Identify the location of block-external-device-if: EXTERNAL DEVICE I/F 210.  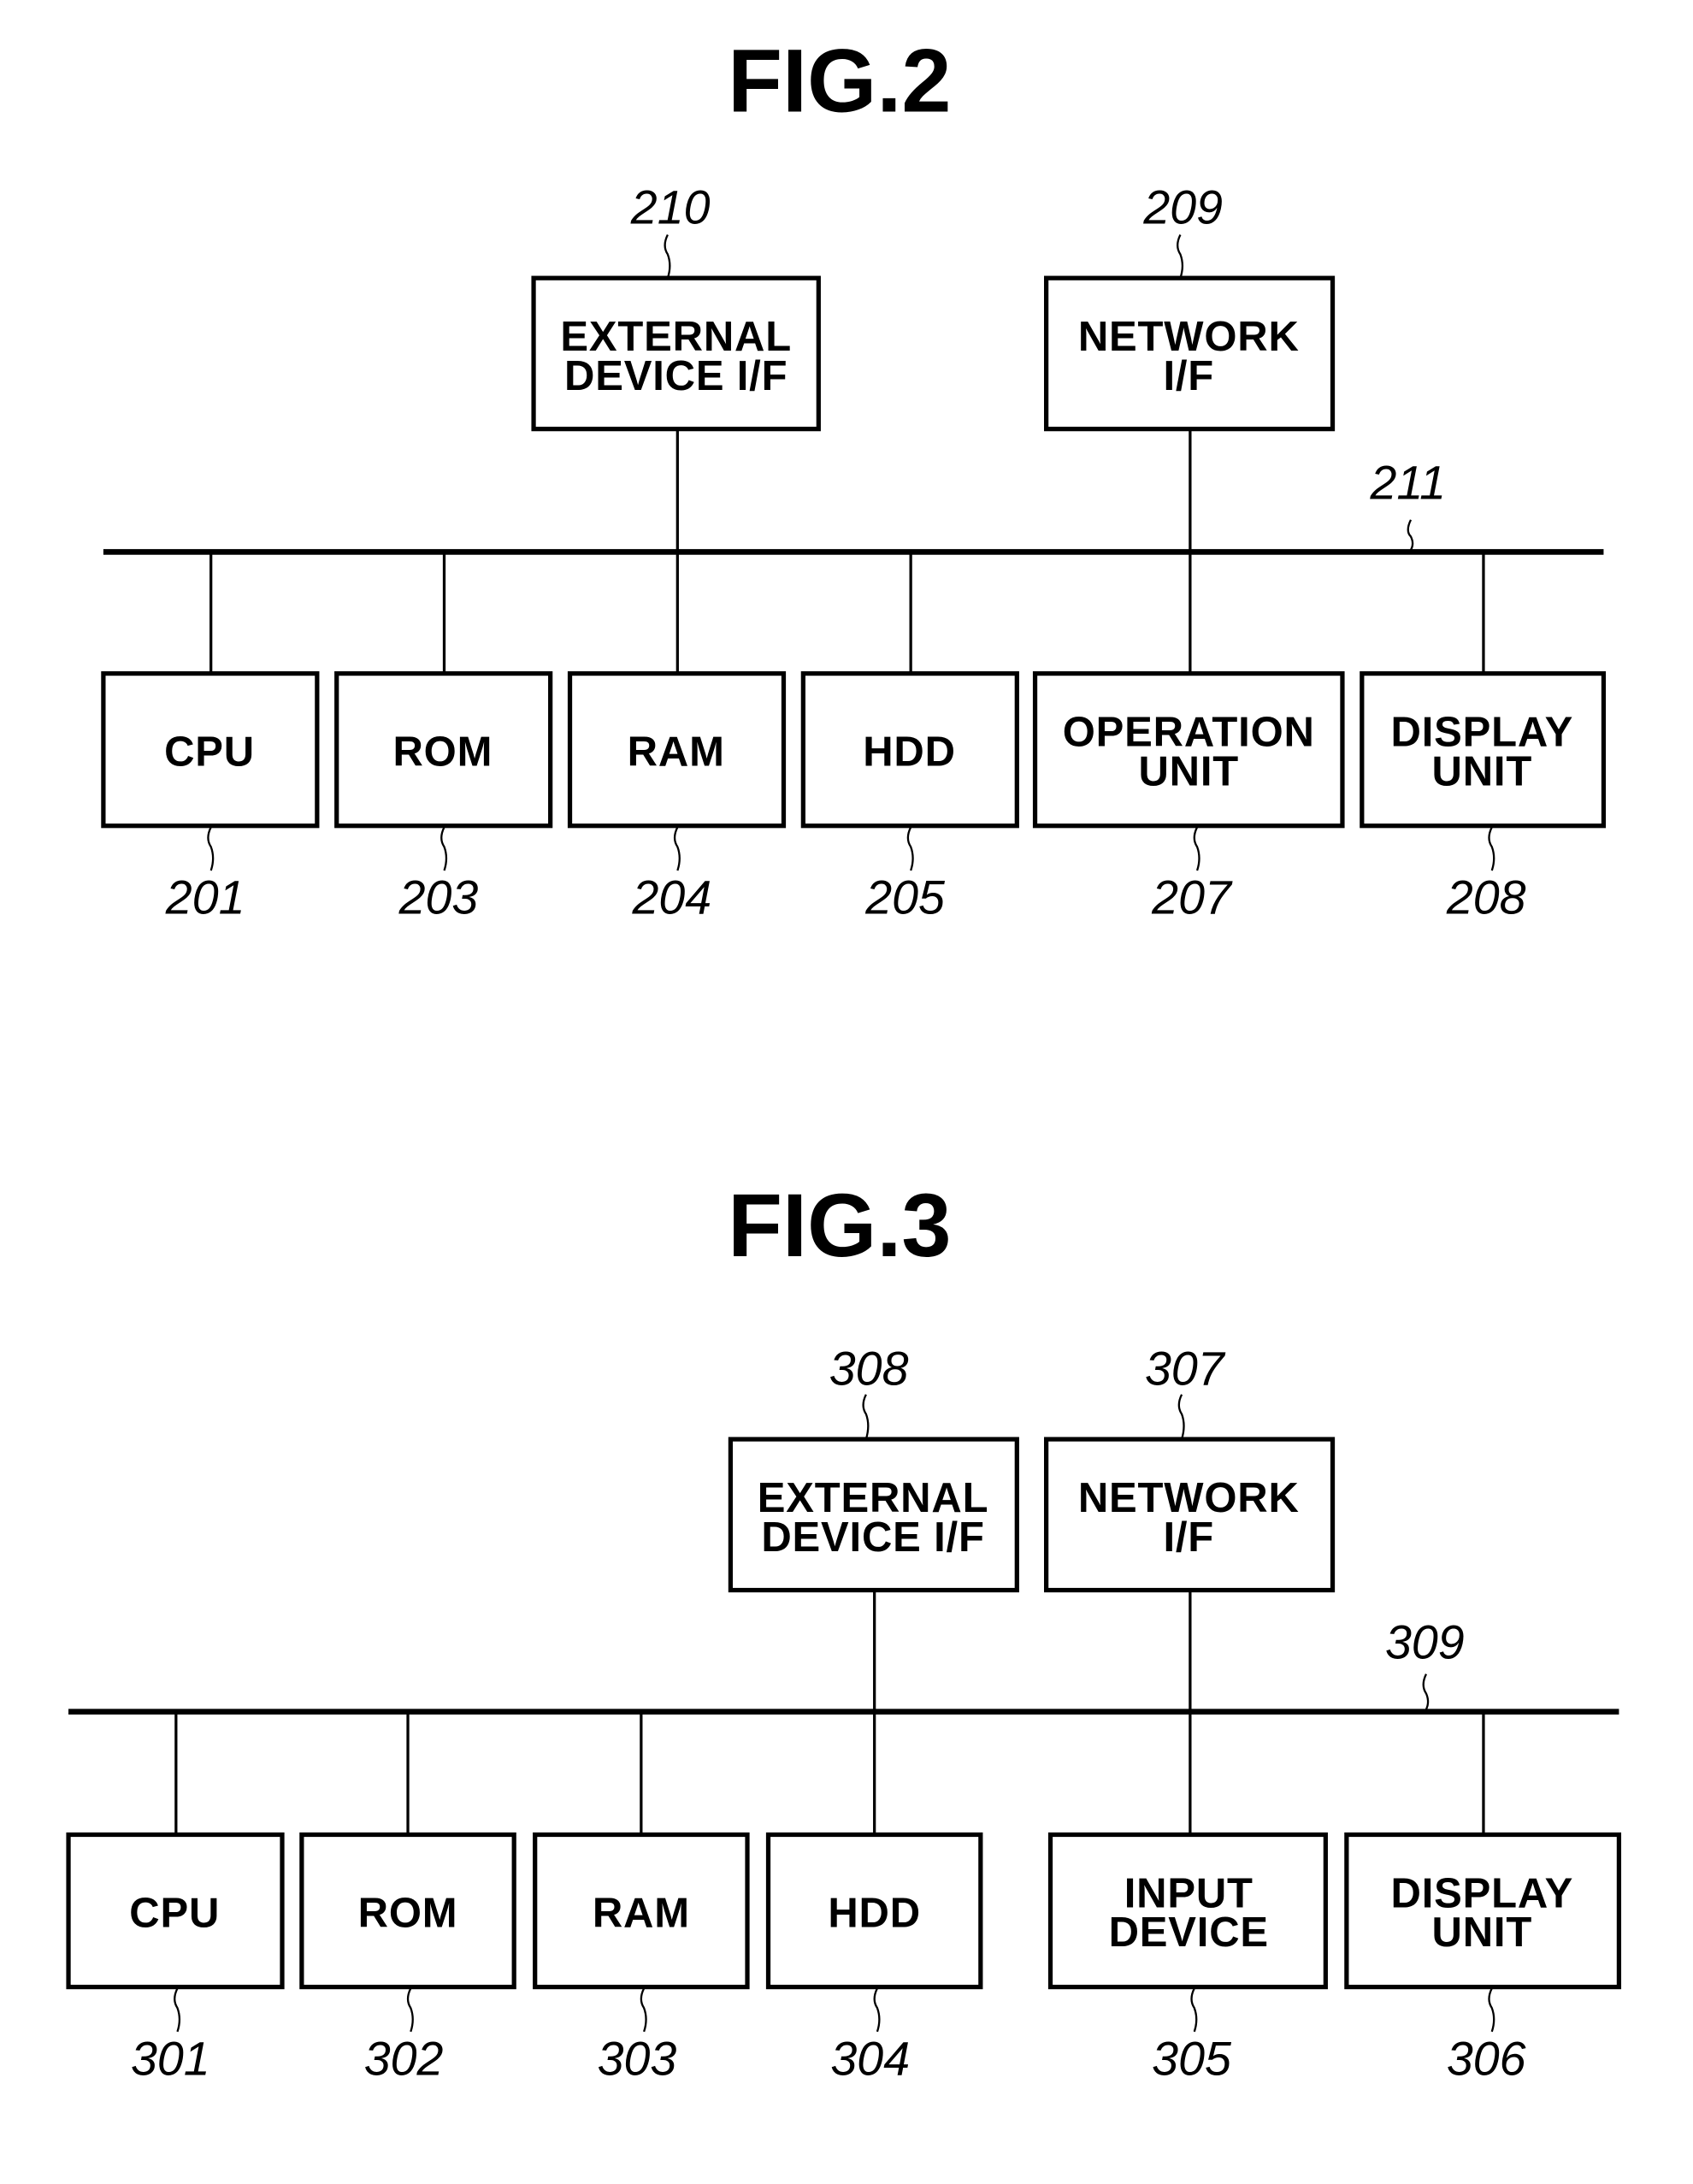
(676, 366).